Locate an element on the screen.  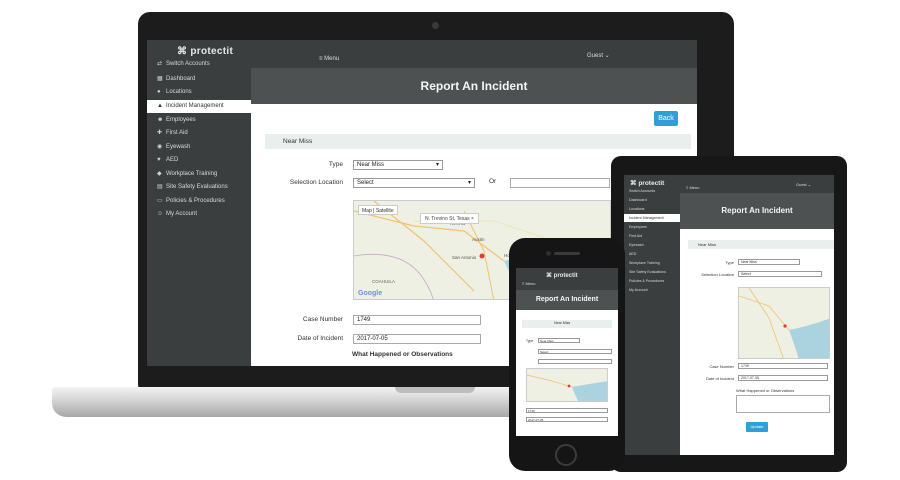
sidebar-item-incident-management: Incident Management is located at coordinates (652, 218).